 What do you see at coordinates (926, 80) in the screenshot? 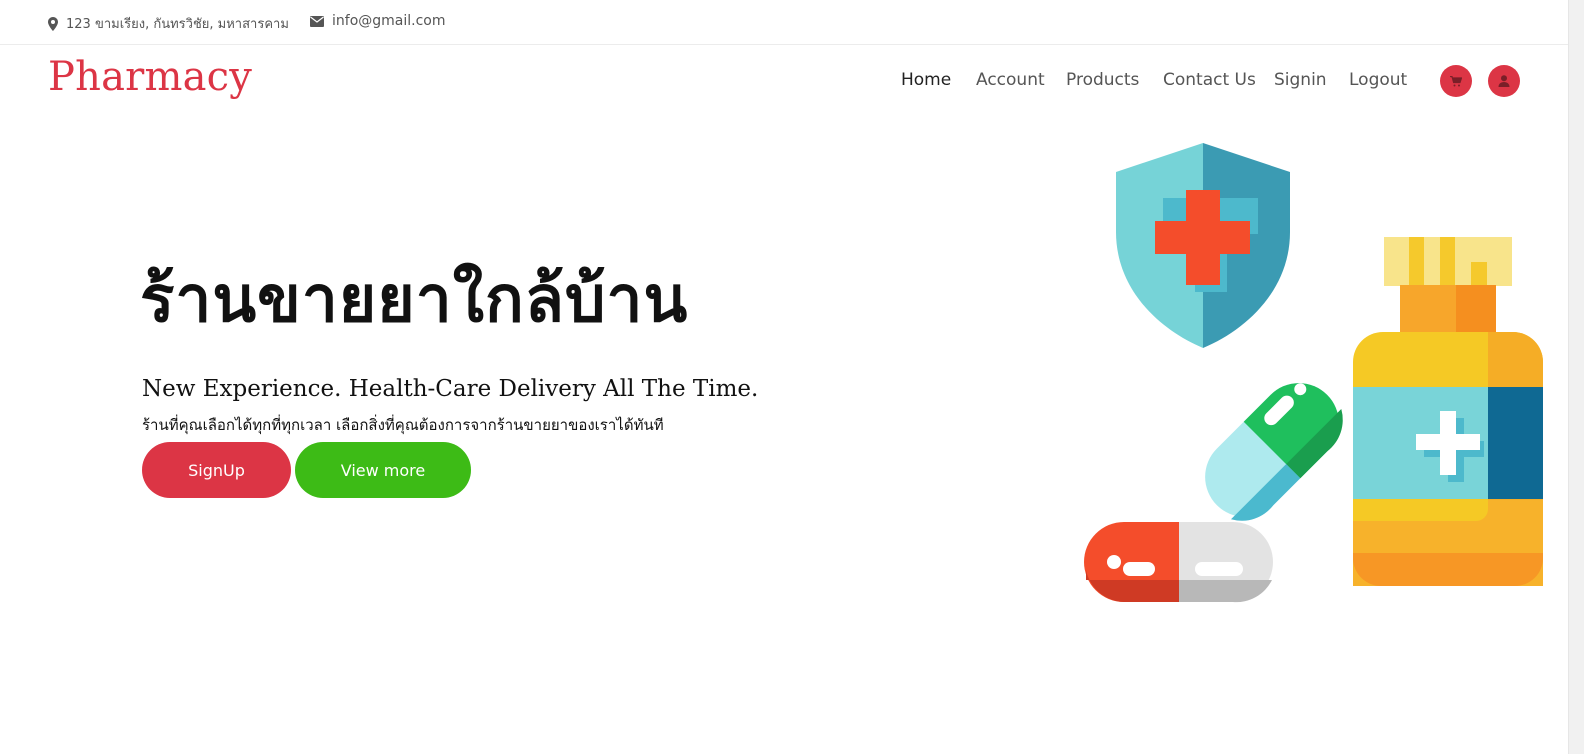
I see `nav-home: Home` at bounding box center [926, 80].